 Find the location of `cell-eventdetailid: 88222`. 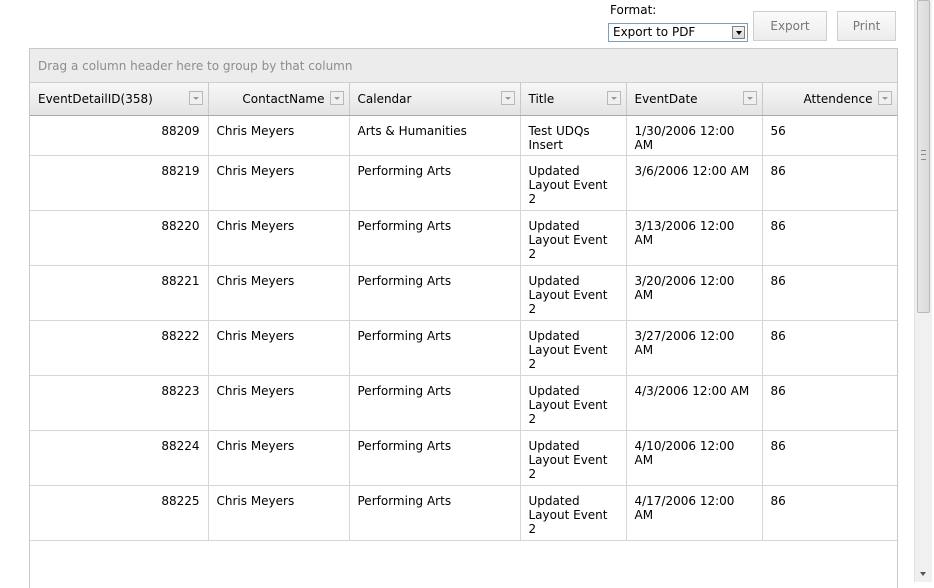

cell-eventdetailid: 88222 is located at coordinates (119, 348).